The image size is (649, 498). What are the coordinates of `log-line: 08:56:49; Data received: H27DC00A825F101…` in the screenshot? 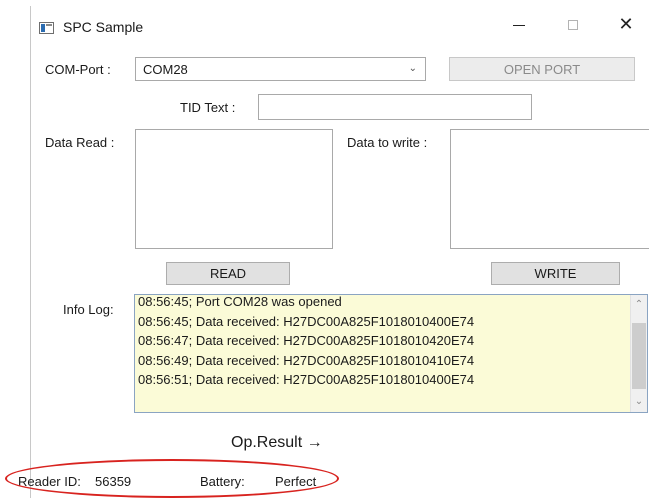 It's located at (306, 360).